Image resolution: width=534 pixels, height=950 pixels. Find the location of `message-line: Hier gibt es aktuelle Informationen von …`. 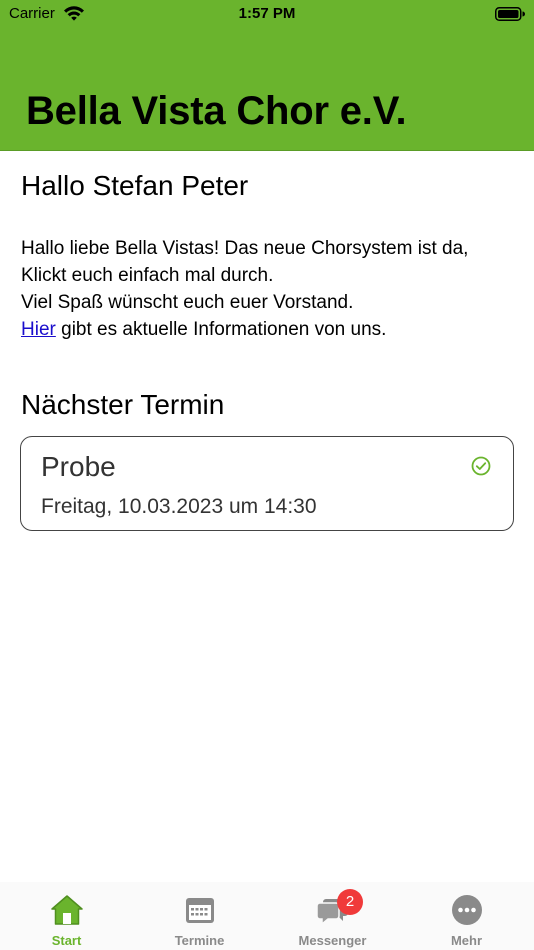

message-line: Hier gibt es aktuelle Informationen von … is located at coordinates (271, 329).